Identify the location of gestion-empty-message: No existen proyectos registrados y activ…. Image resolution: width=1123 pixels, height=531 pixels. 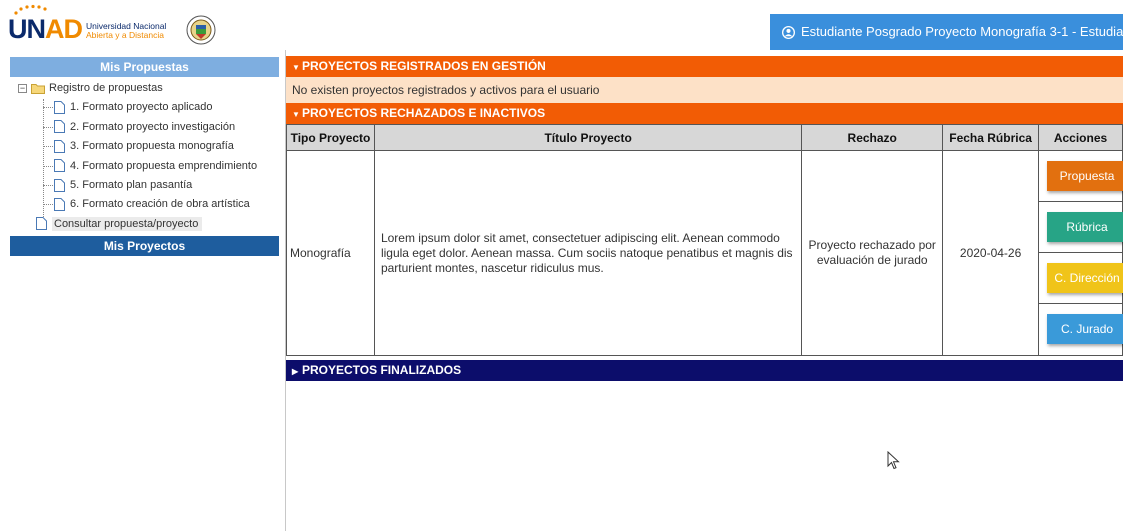
(704, 90).